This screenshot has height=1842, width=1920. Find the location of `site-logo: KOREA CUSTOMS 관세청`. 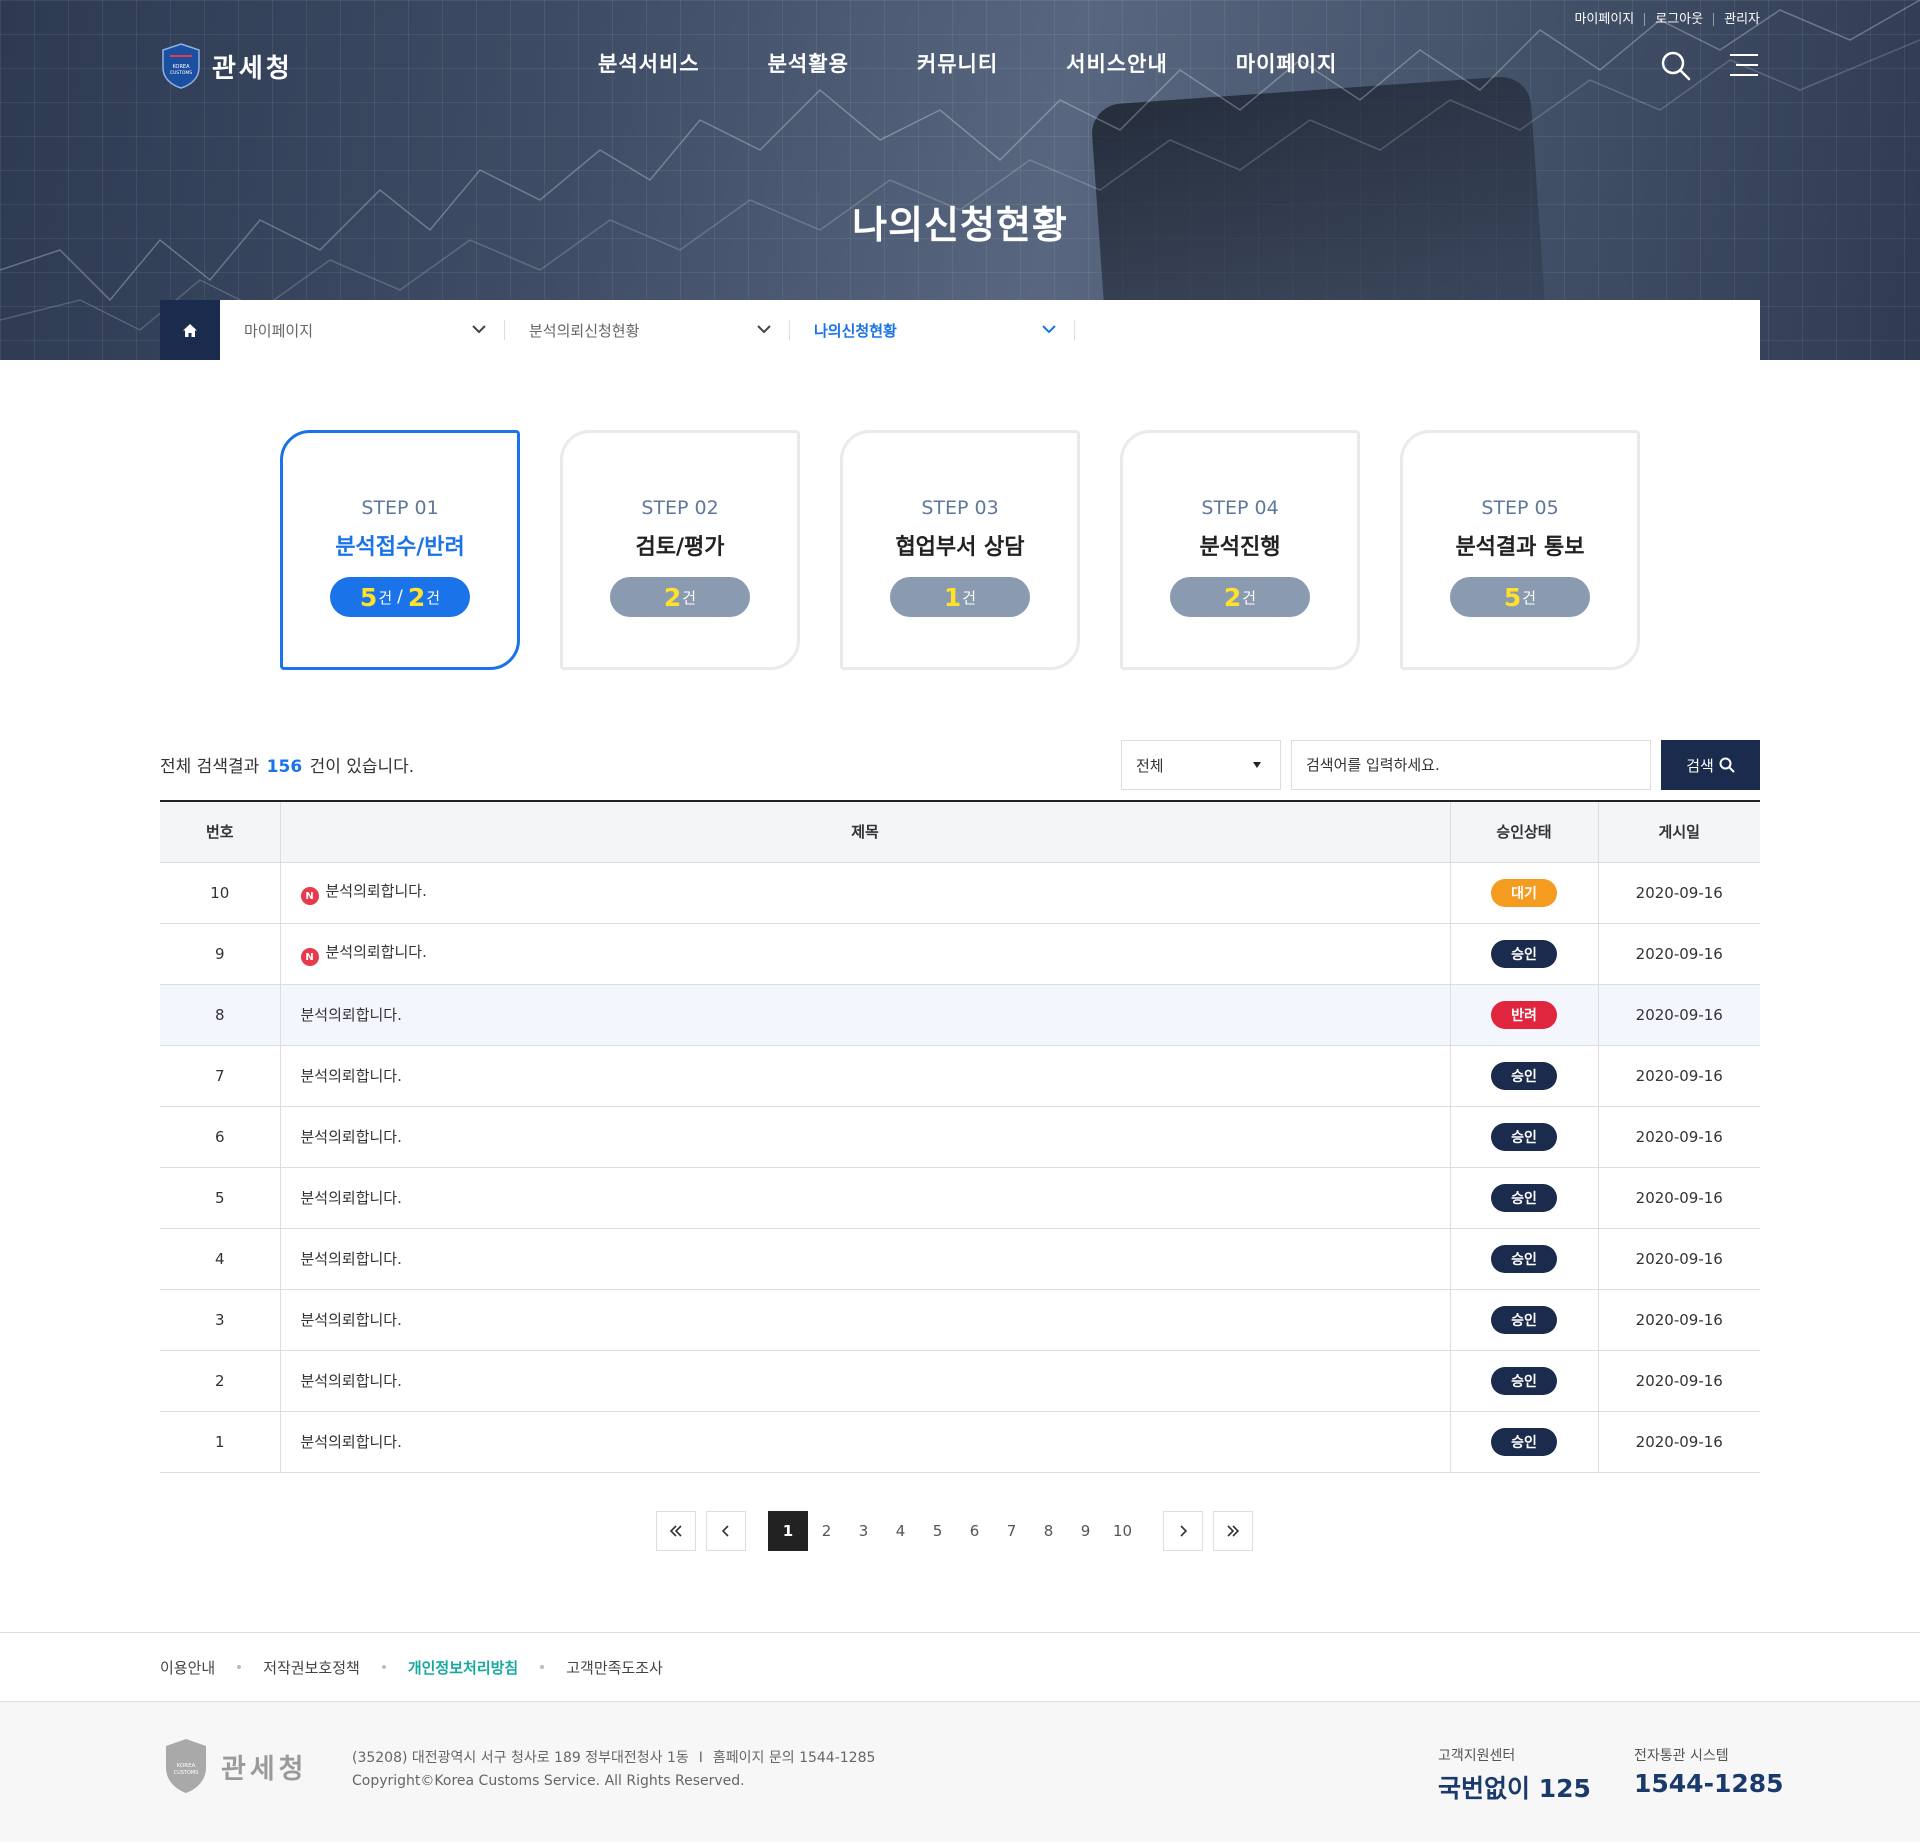

site-logo: KOREA CUSTOMS 관세청 is located at coordinates (226, 66).